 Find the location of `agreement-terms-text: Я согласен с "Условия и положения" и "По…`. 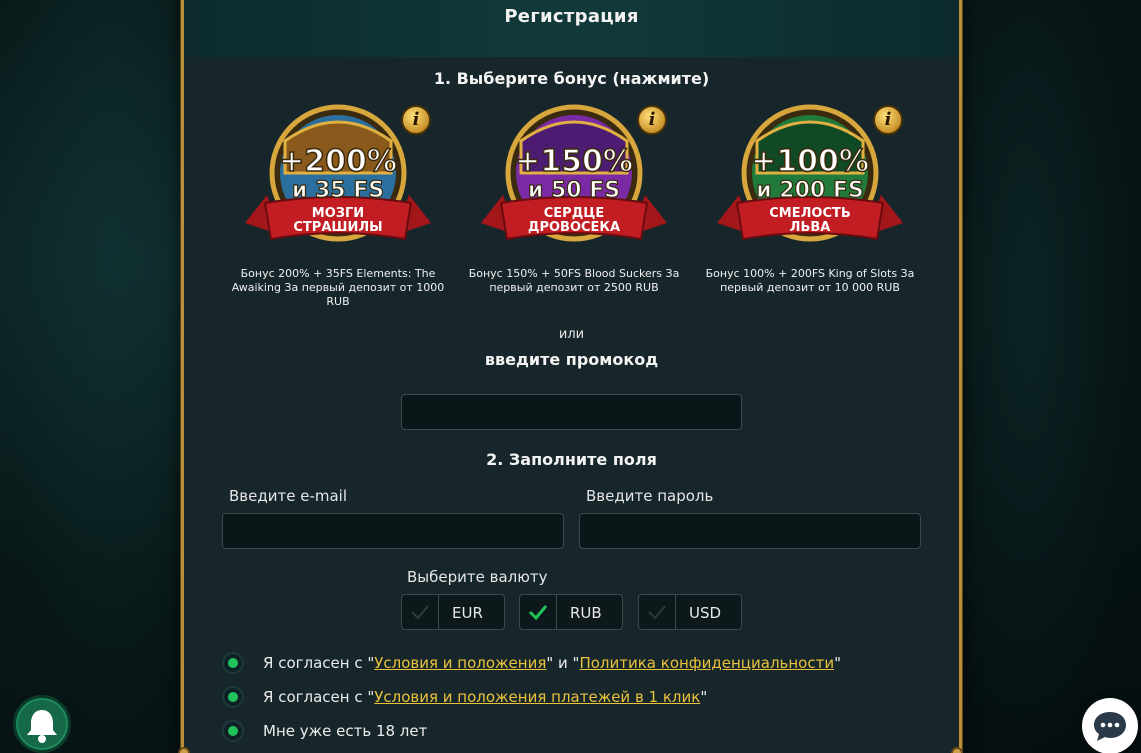

agreement-terms-text: Я согласен с "Условия и положения" и "По… is located at coordinates (552, 663).